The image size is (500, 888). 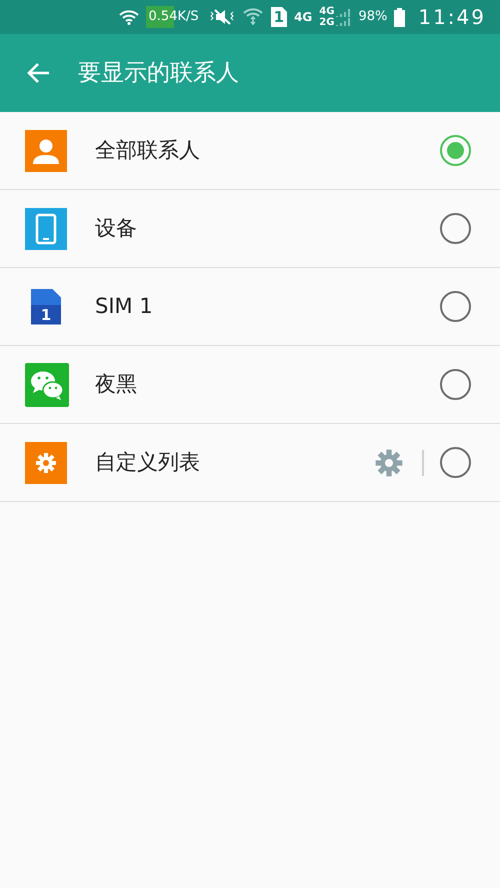 I want to click on tablet-icon, so click(x=46, y=229).